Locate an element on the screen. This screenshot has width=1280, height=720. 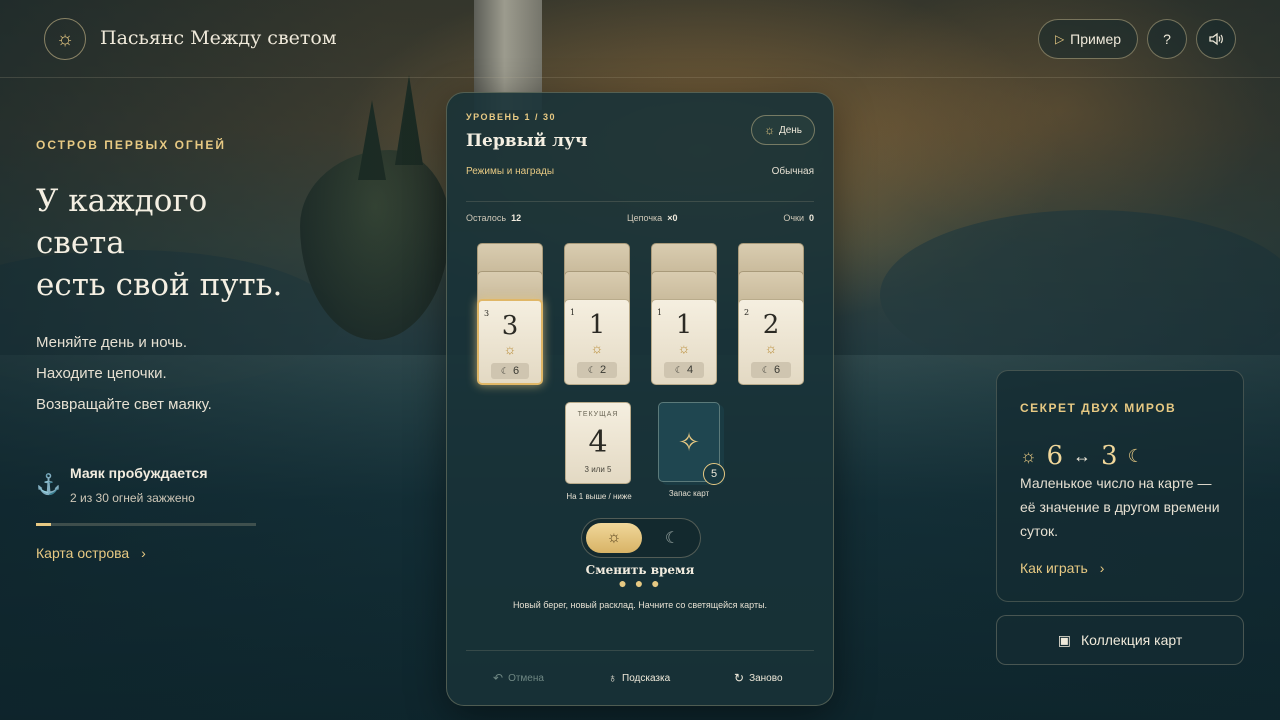
island-map-link: Карта острова › is located at coordinates (91, 553).